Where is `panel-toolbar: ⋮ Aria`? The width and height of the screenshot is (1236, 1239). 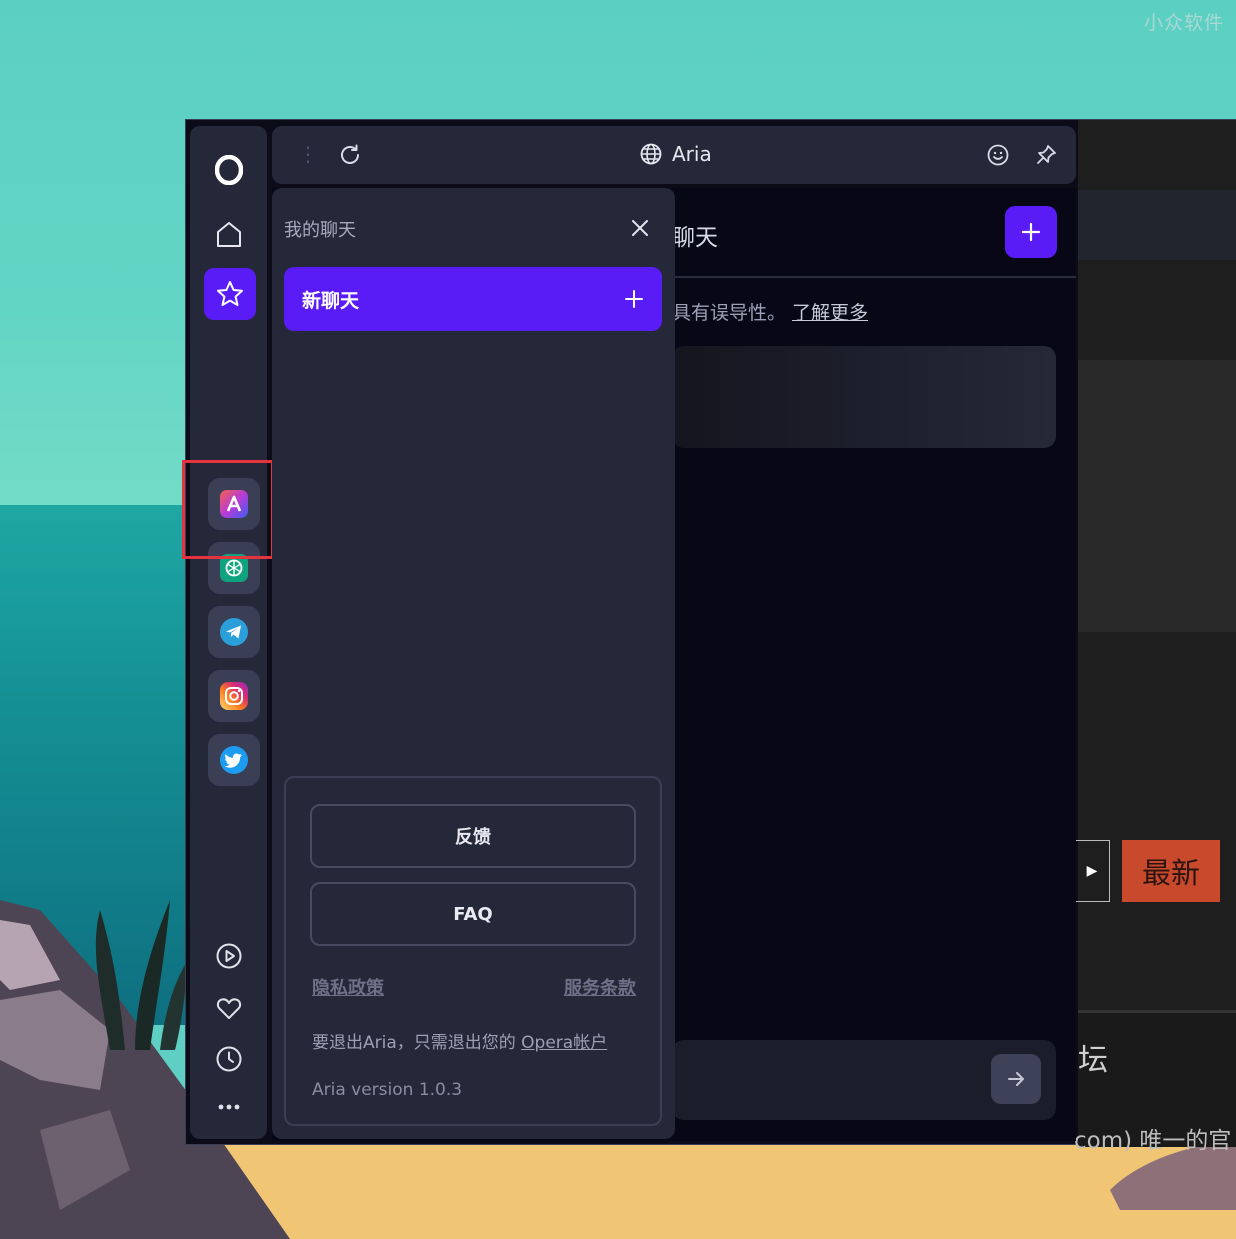 panel-toolbar: ⋮ Aria is located at coordinates (674, 155).